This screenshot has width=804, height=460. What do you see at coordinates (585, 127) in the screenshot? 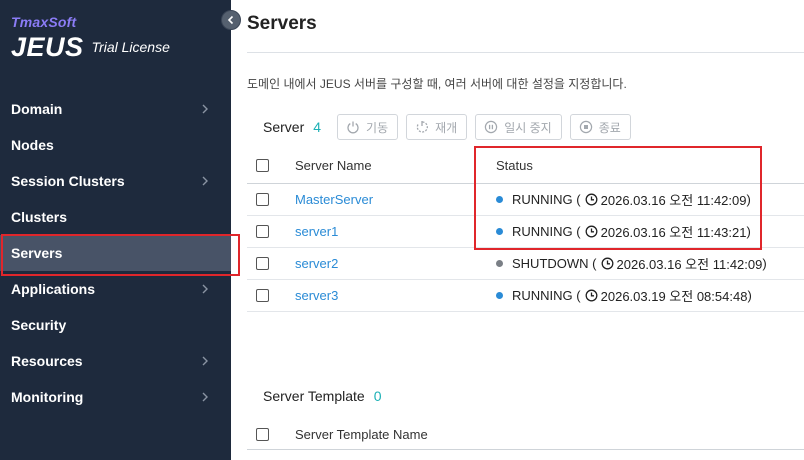
I see `stop-icon` at bounding box center [585, 127].